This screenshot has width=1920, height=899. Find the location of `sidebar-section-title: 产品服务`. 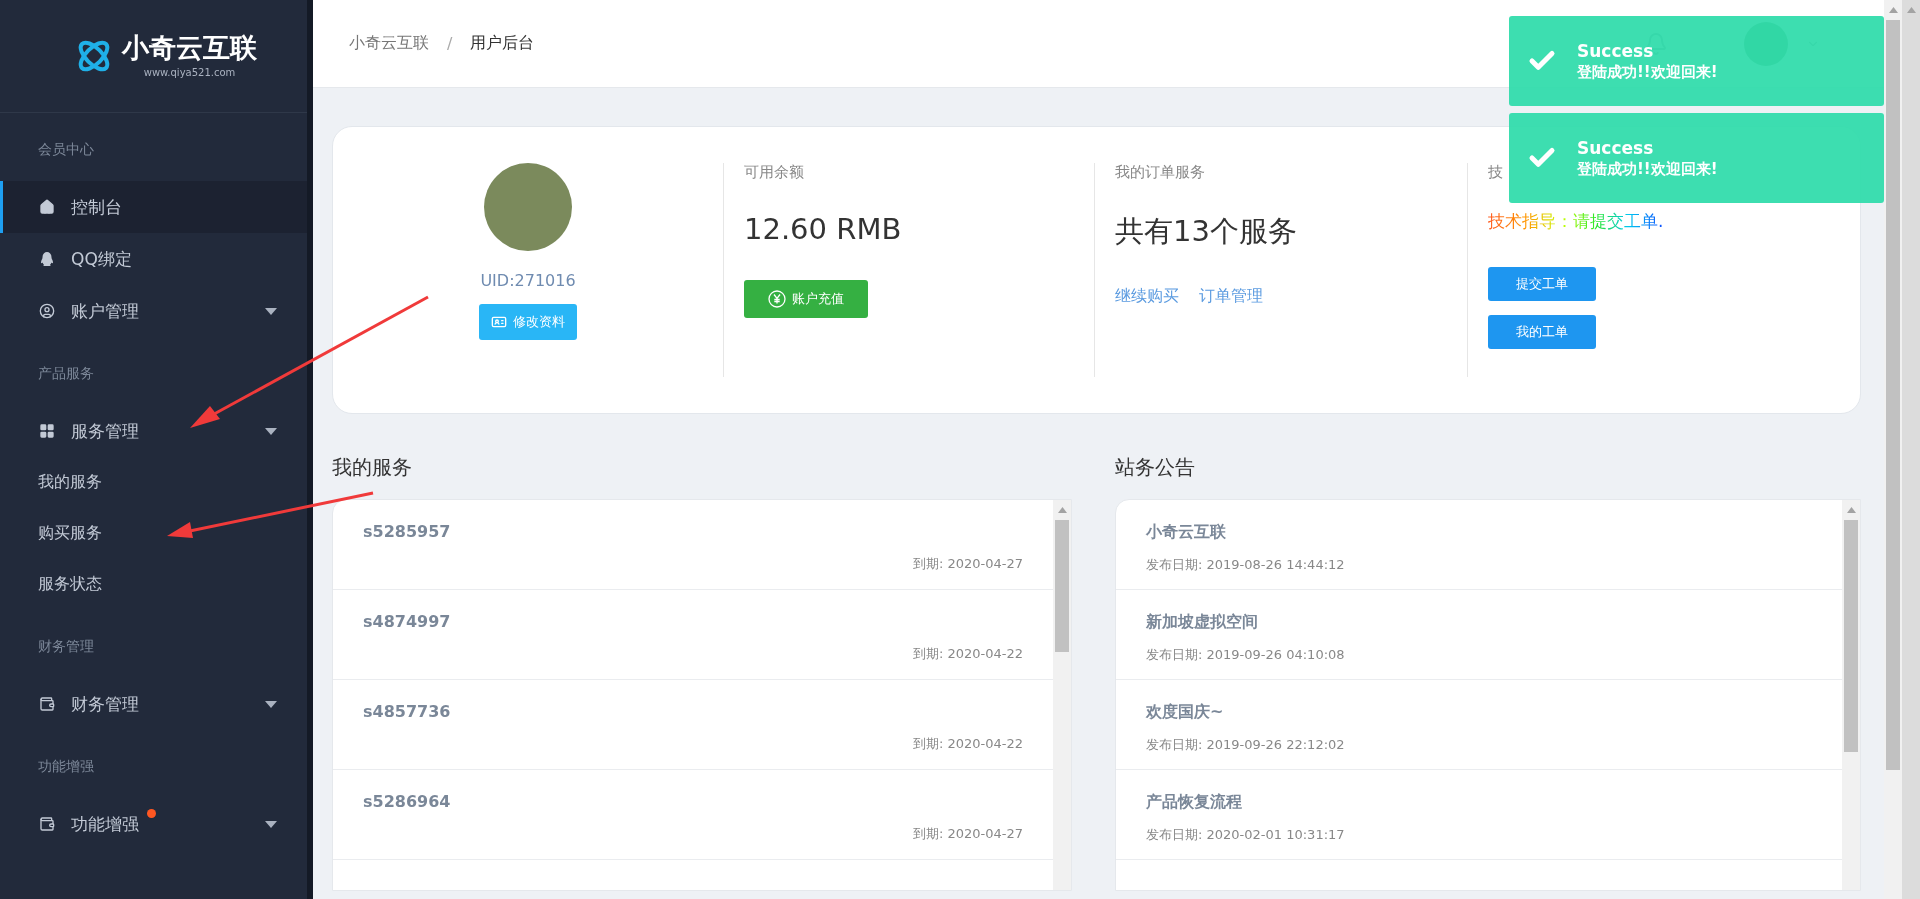

sidebar-section-title: 产品服务 is located at coordinates (66, 373).